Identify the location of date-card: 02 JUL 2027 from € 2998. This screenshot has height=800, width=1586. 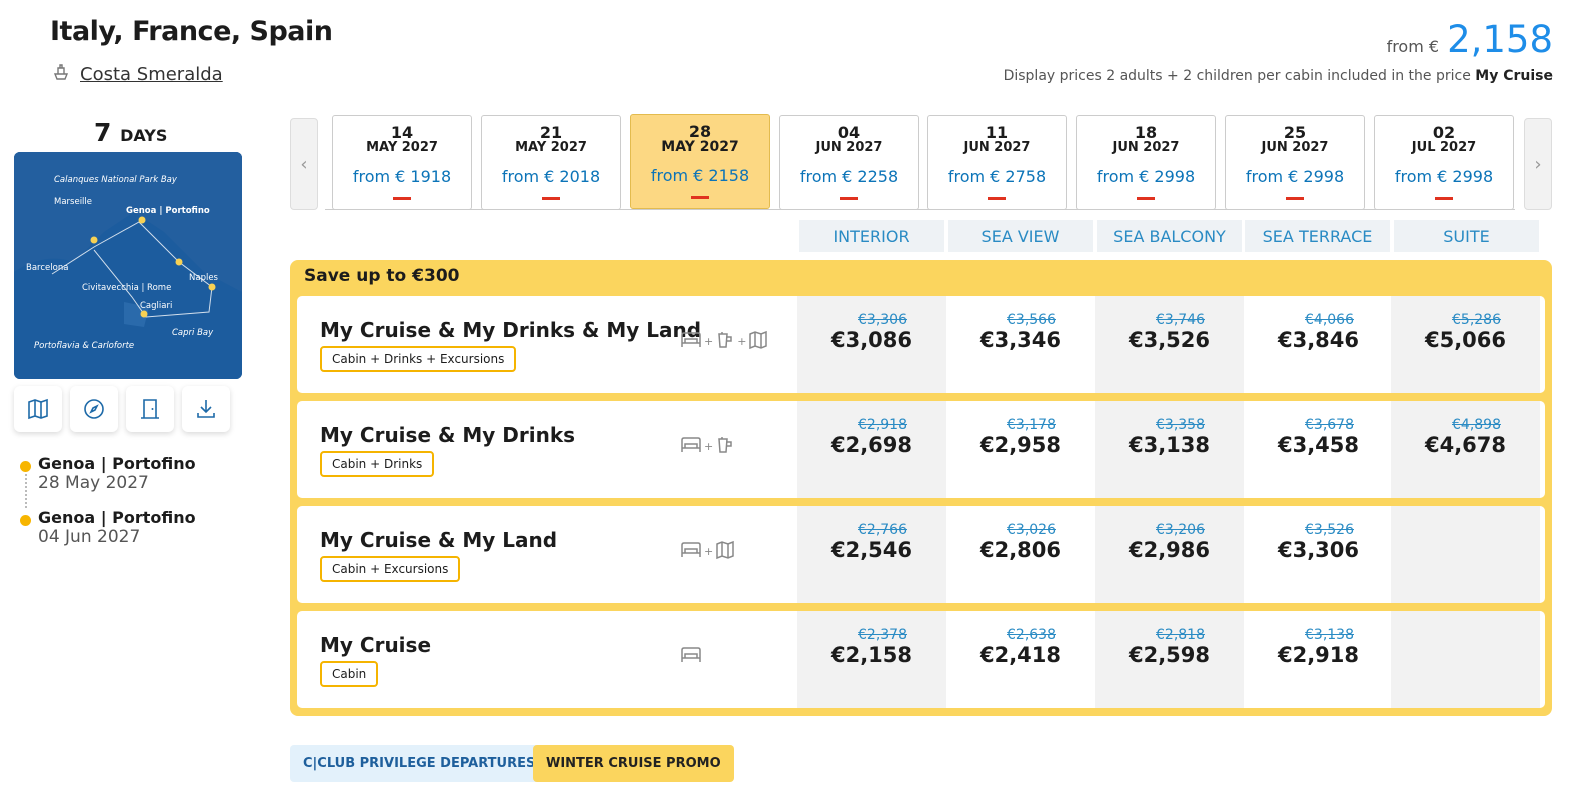
(1444, 162).